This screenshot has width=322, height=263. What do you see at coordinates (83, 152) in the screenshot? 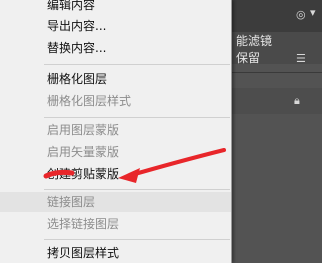
I see `menu-item-enable-vector-mask: 启用矢量蒙版` at bounding box center [83, 152].